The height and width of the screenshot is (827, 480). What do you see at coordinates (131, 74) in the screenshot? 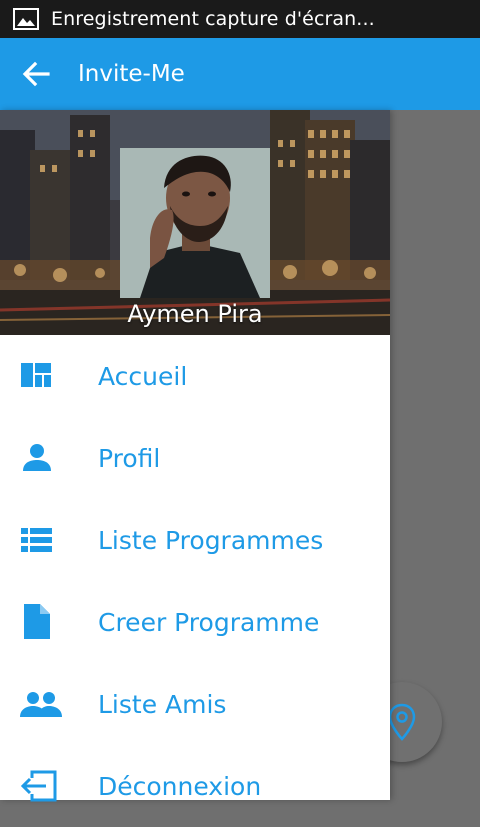
I see `app-title: Invite-Me` at bounding box center [131, 74].